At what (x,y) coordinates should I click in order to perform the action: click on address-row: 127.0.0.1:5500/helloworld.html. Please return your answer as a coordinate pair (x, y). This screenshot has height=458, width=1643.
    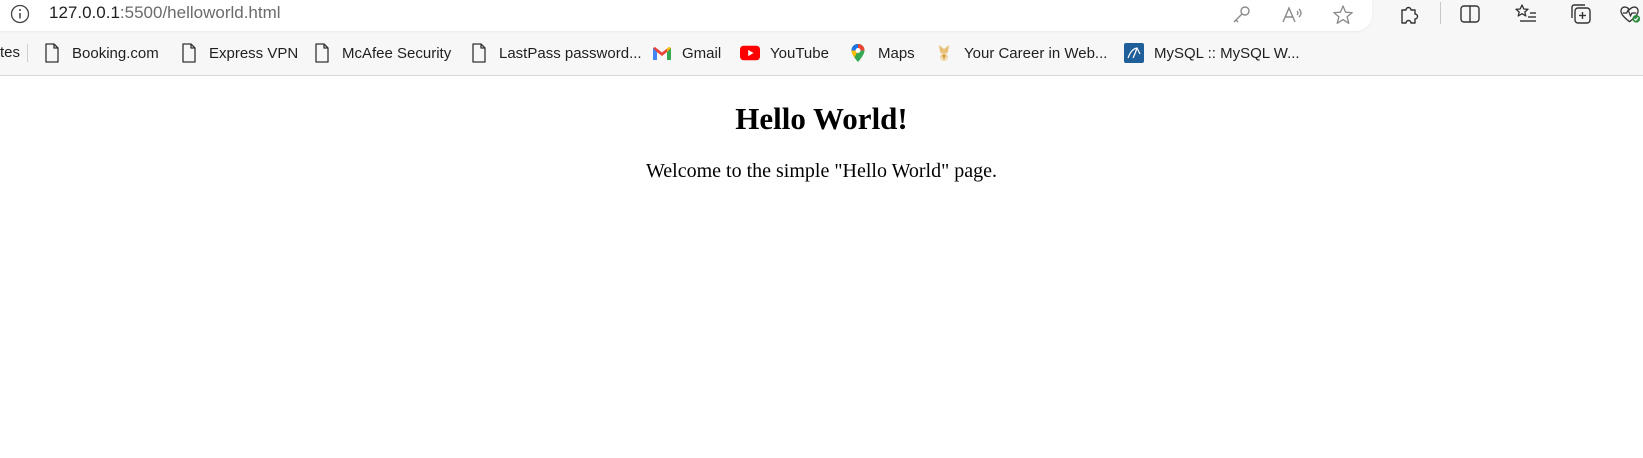
    Looking at the image, I should click on (821, 16).